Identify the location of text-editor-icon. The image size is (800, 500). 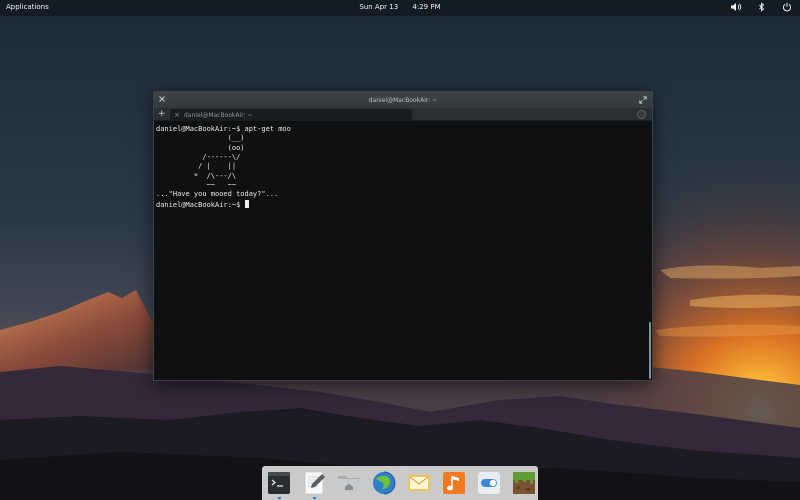
(314, 483).